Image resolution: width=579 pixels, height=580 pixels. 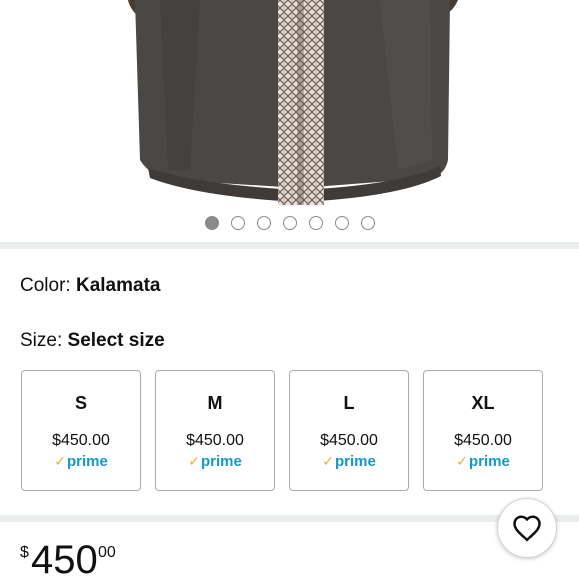 I want to click on wishlist-button, so click(x=527, y=528).